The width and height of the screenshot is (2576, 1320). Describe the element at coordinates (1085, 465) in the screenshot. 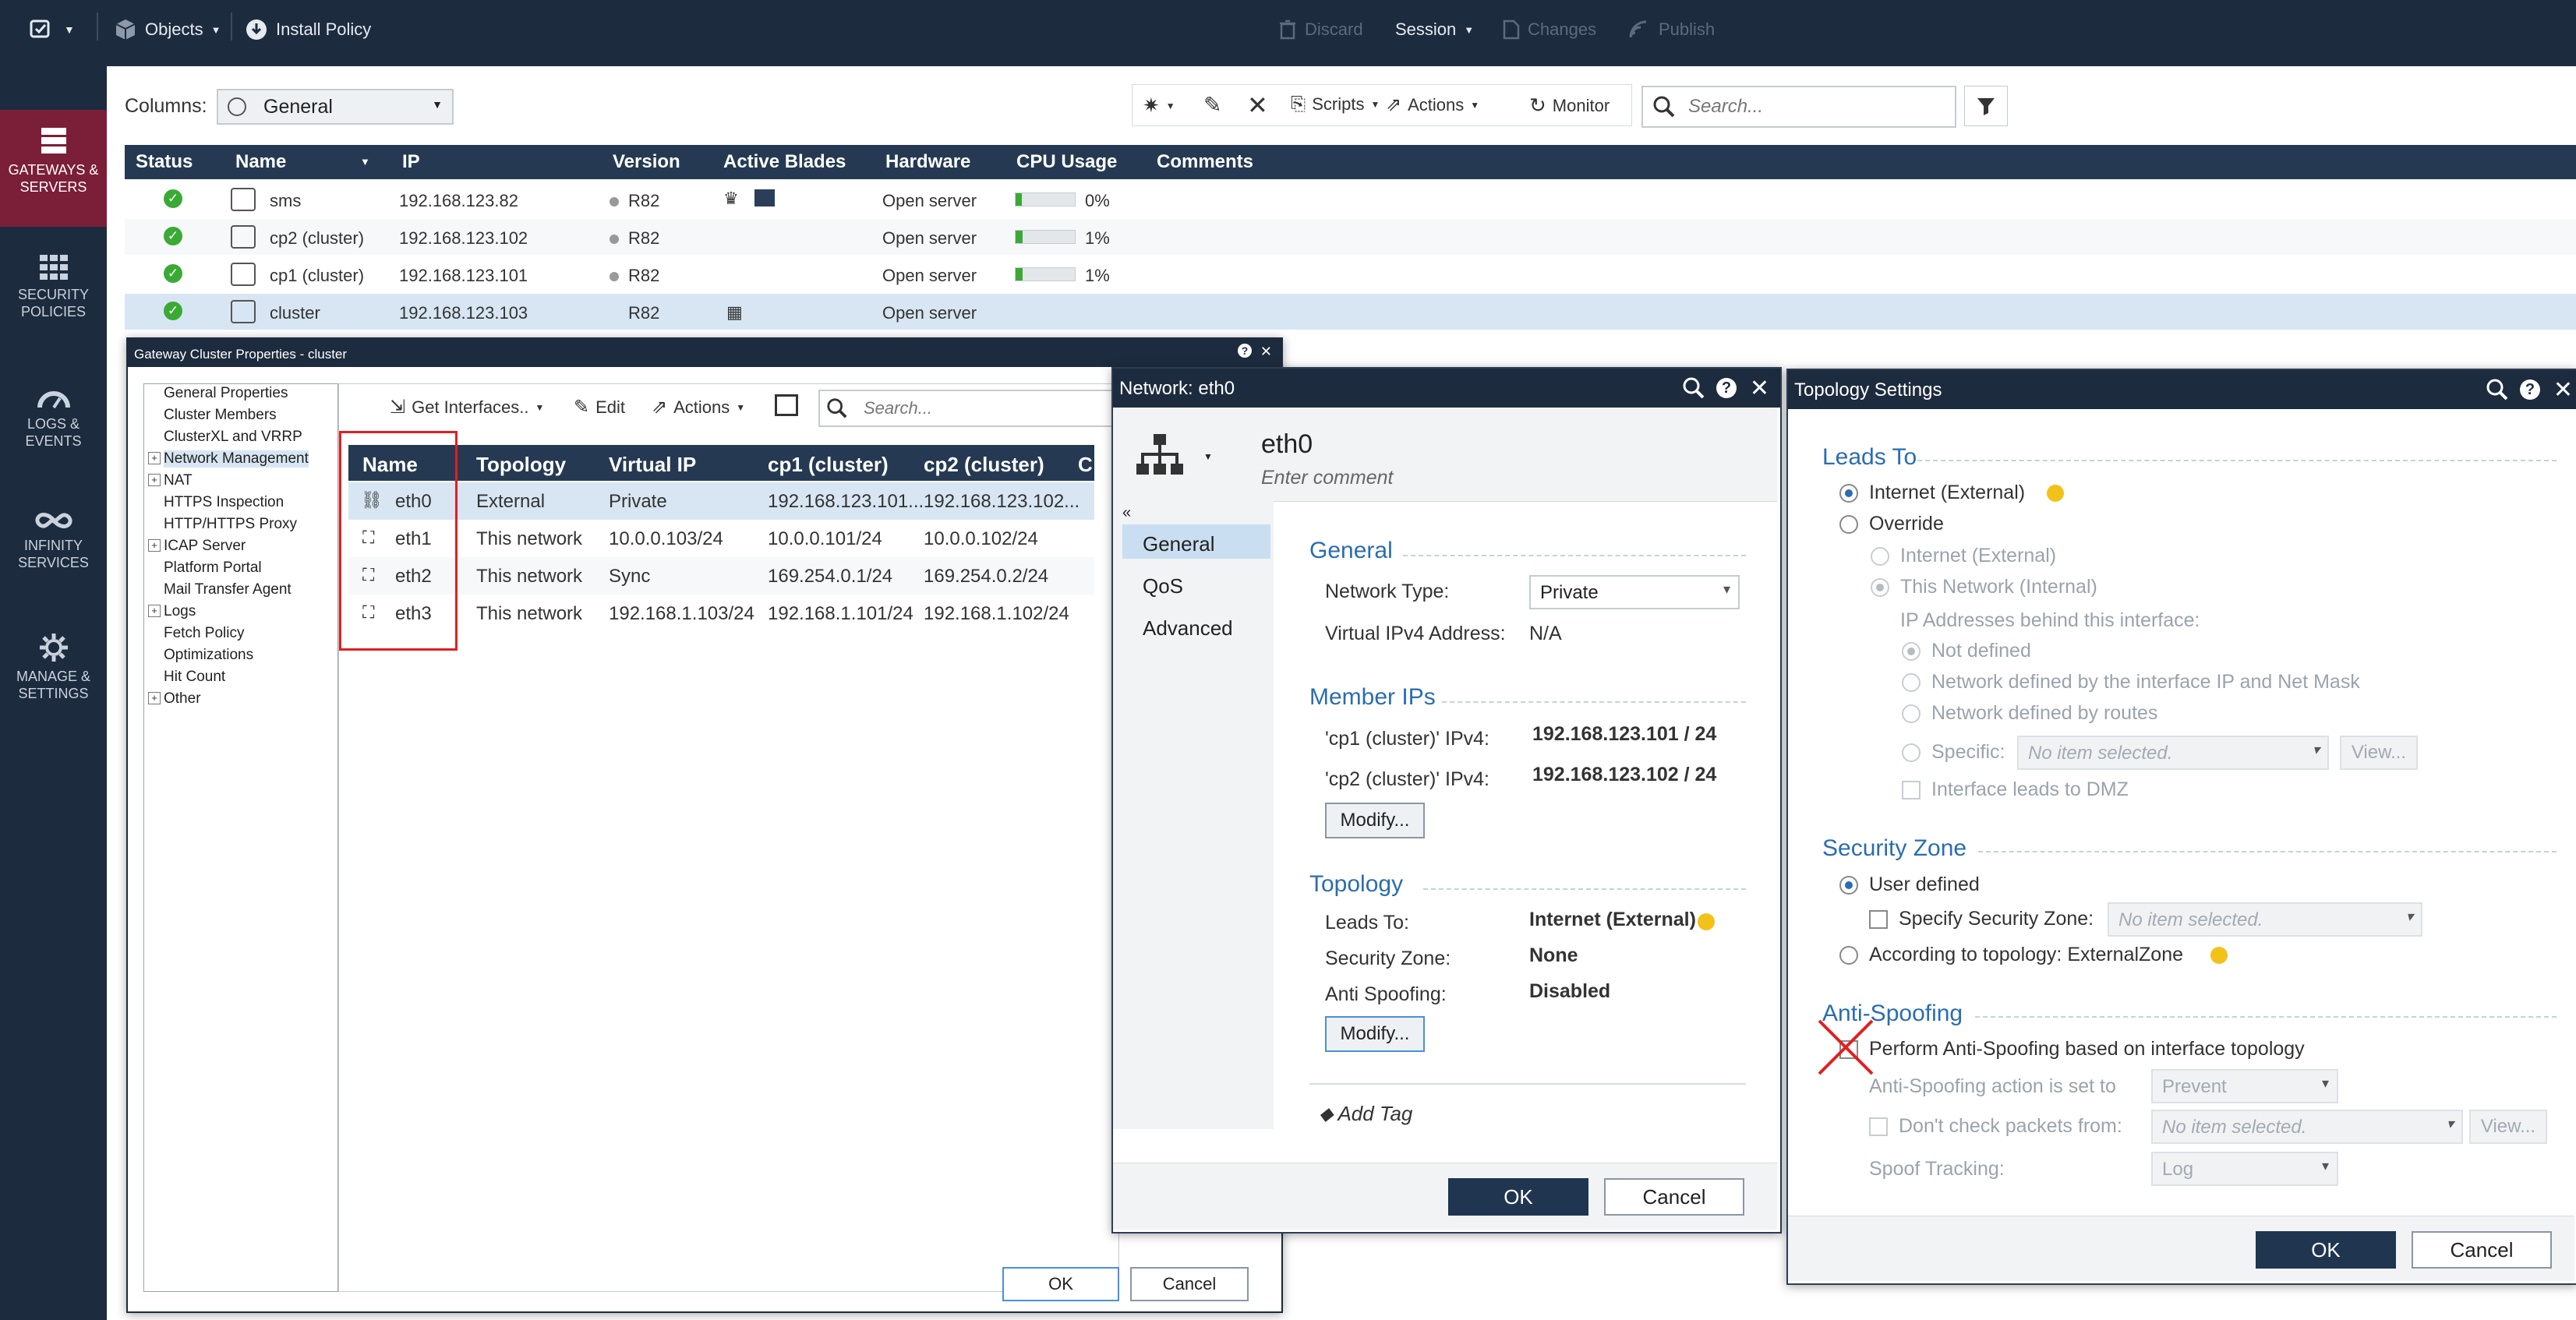

I see `col-if-comments: C` at that location.